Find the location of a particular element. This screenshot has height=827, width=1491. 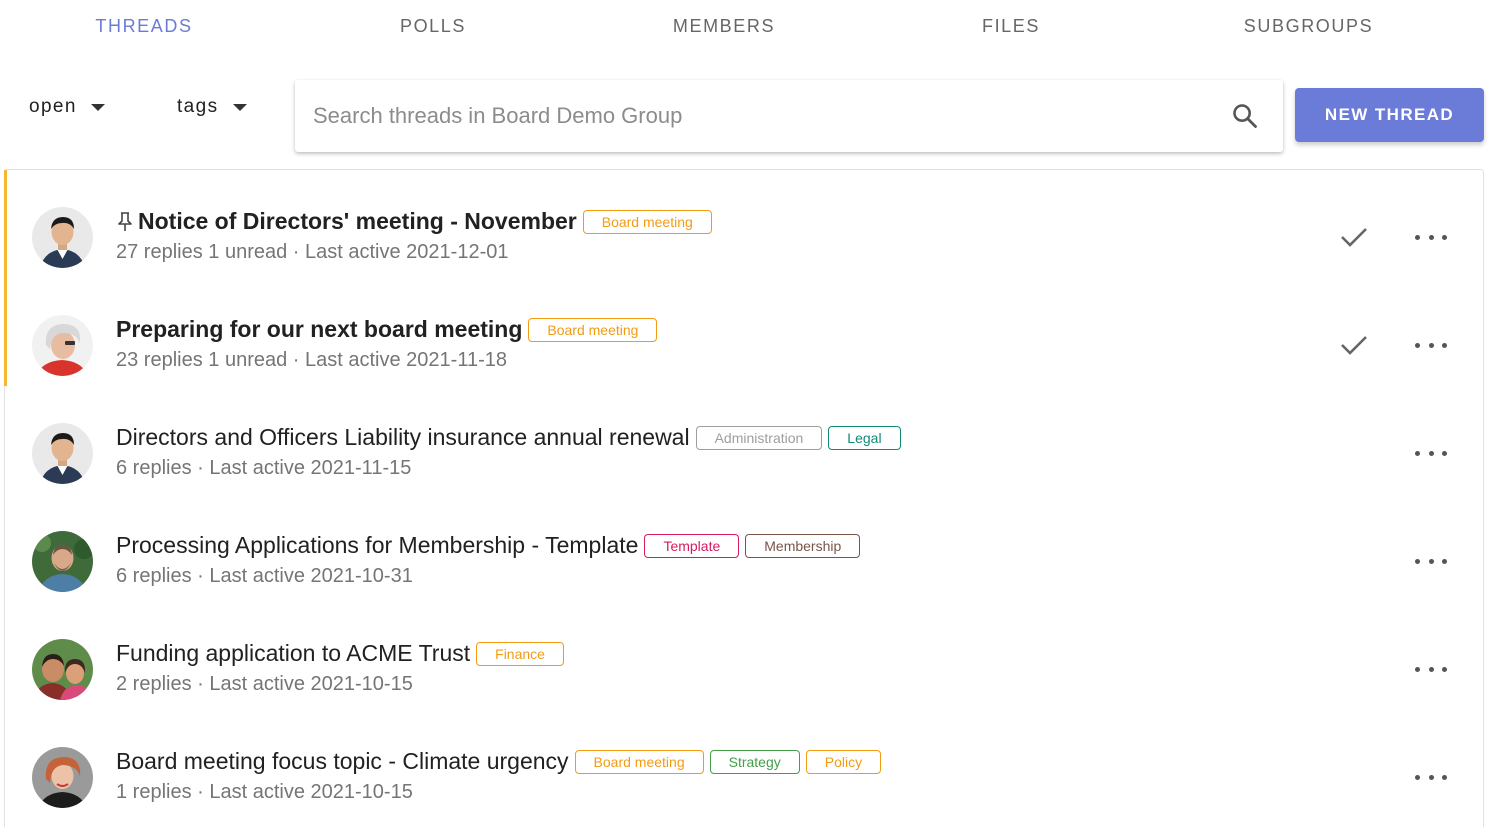

thread-title: Preparing for our next board meeting is located at coordinates (319, 329).